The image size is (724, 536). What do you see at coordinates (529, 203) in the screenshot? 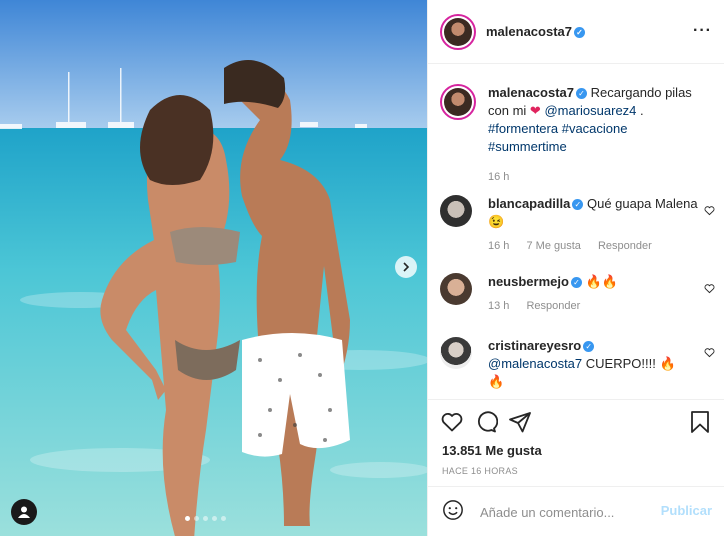
I see `commenter-username: blancapadilla` at bounding box center [529, 203].